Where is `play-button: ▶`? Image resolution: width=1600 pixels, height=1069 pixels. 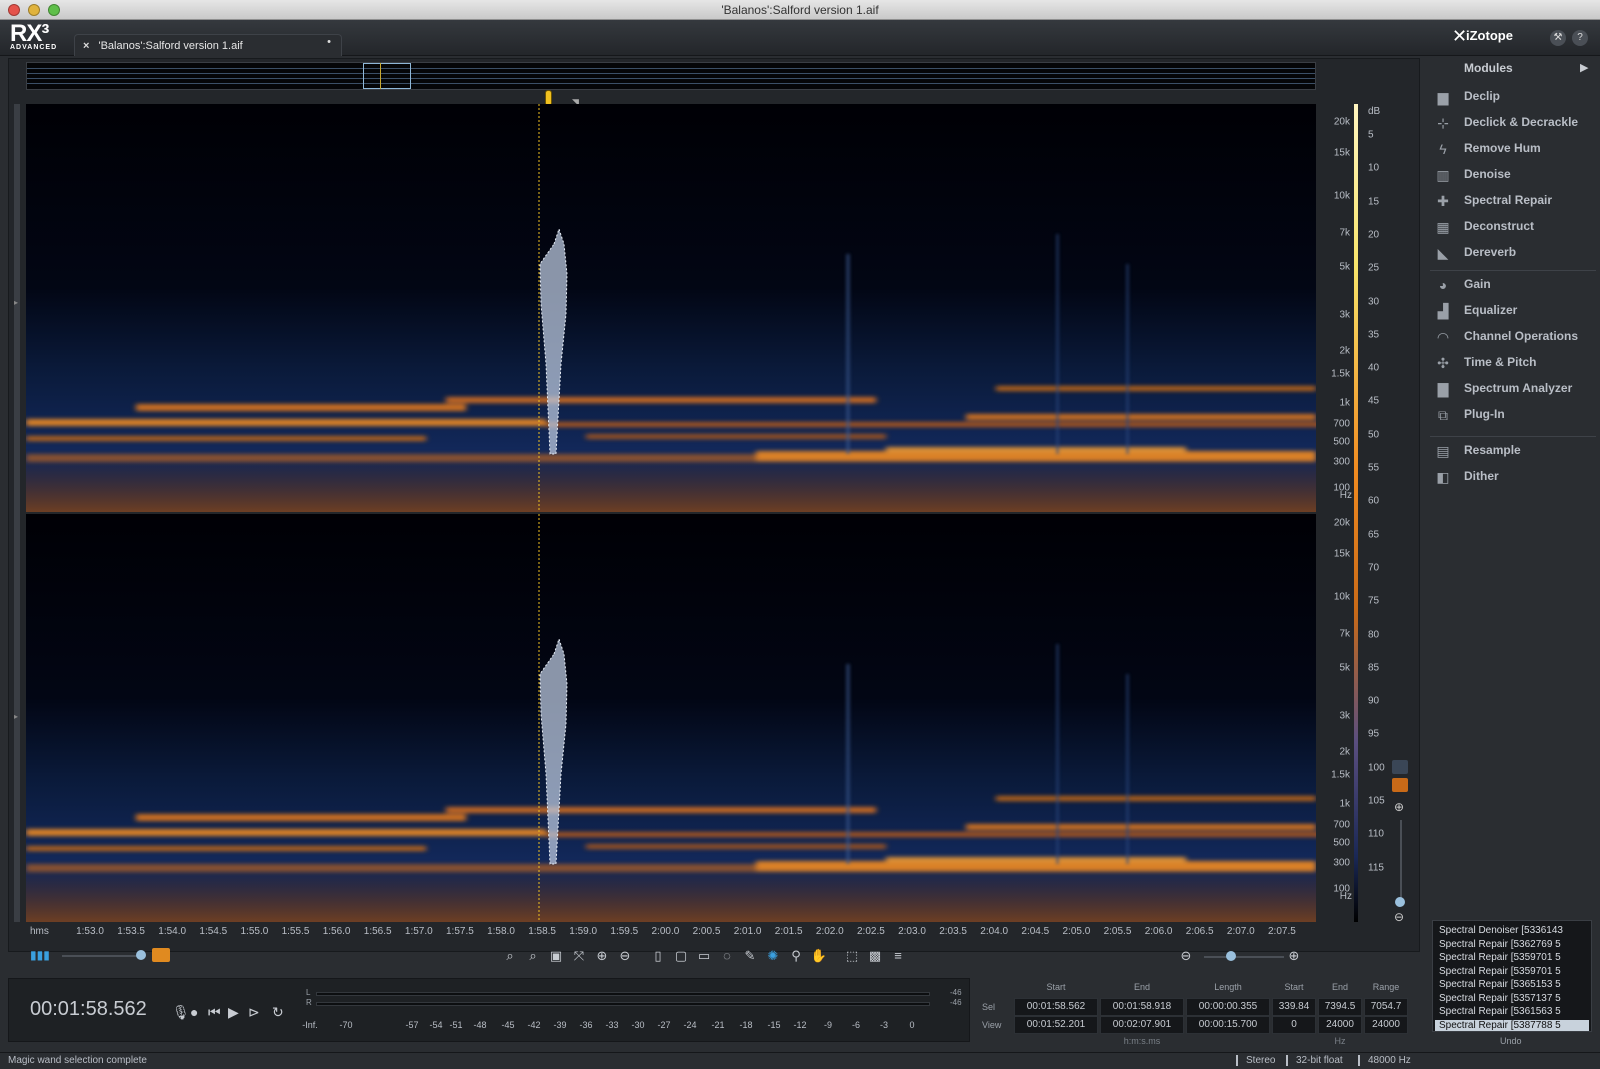 play-button: ▶ is located at coordinates (233, 1012).